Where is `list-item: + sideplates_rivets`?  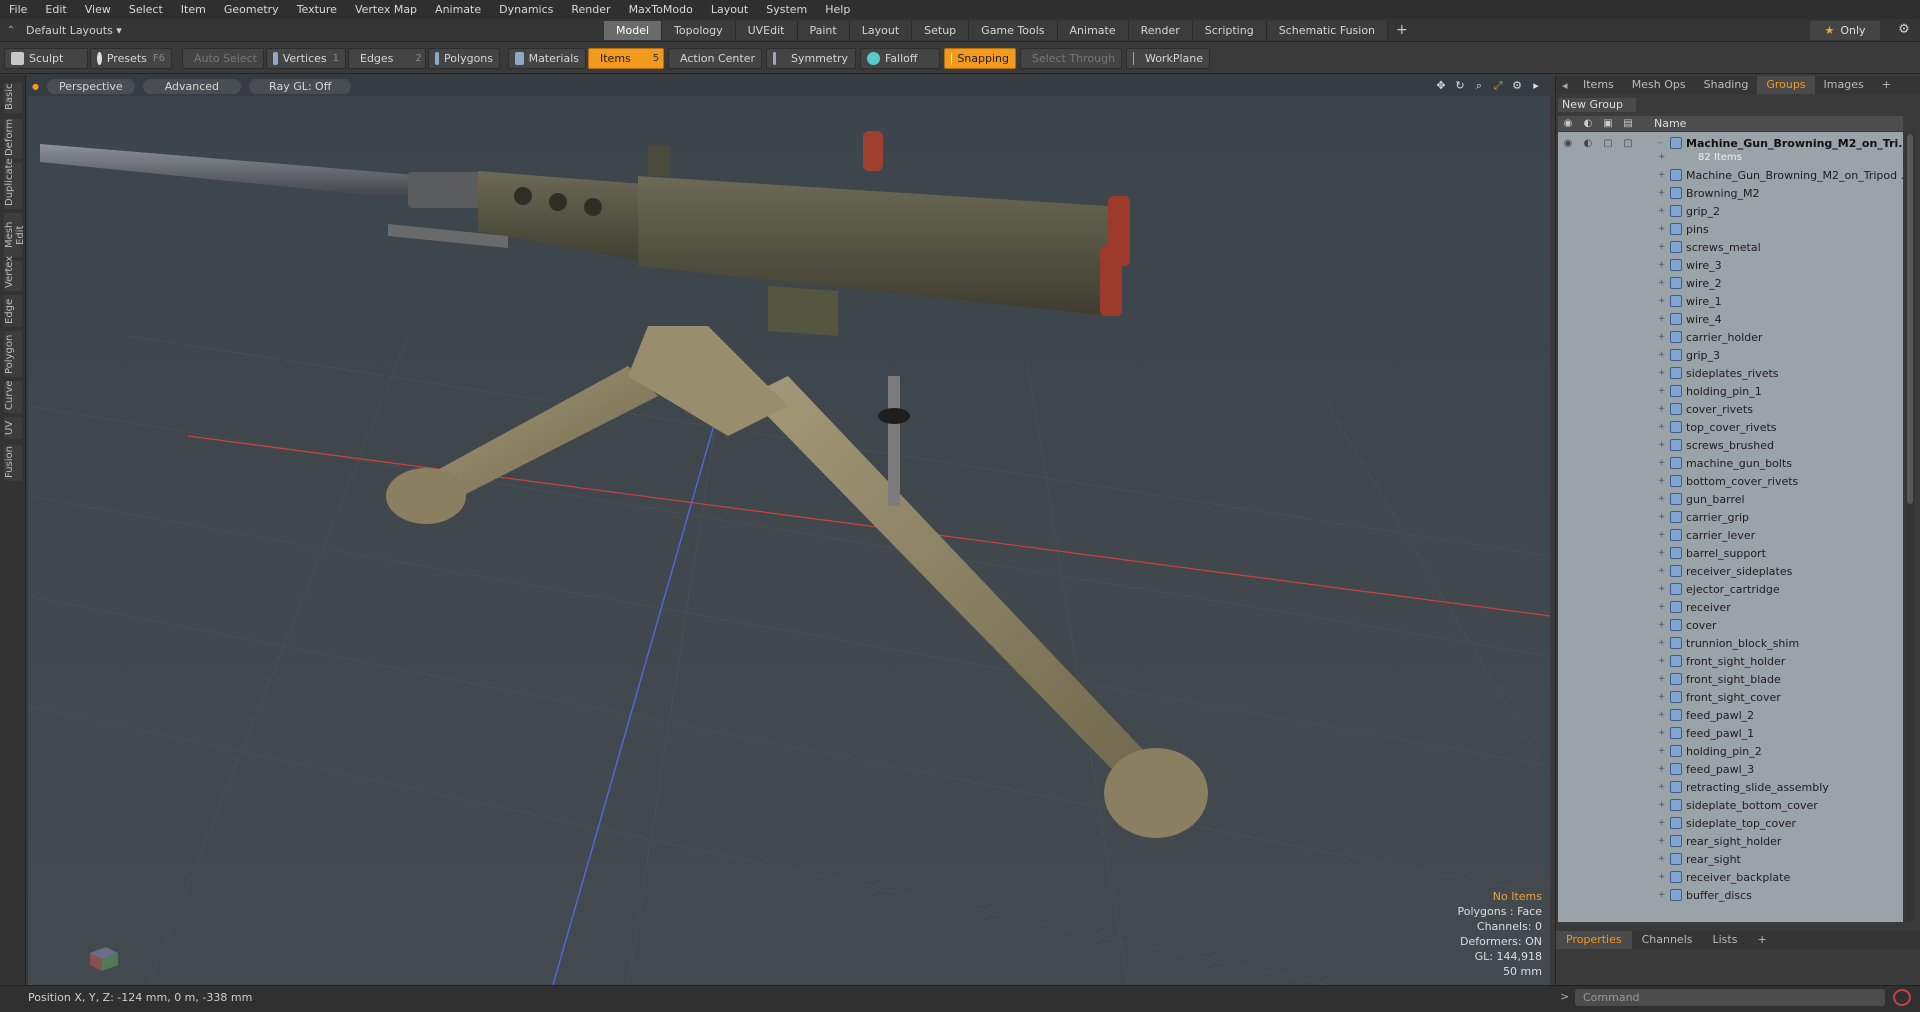 list-item: + sideplates_rivets is located at coordinates (1730, 373).